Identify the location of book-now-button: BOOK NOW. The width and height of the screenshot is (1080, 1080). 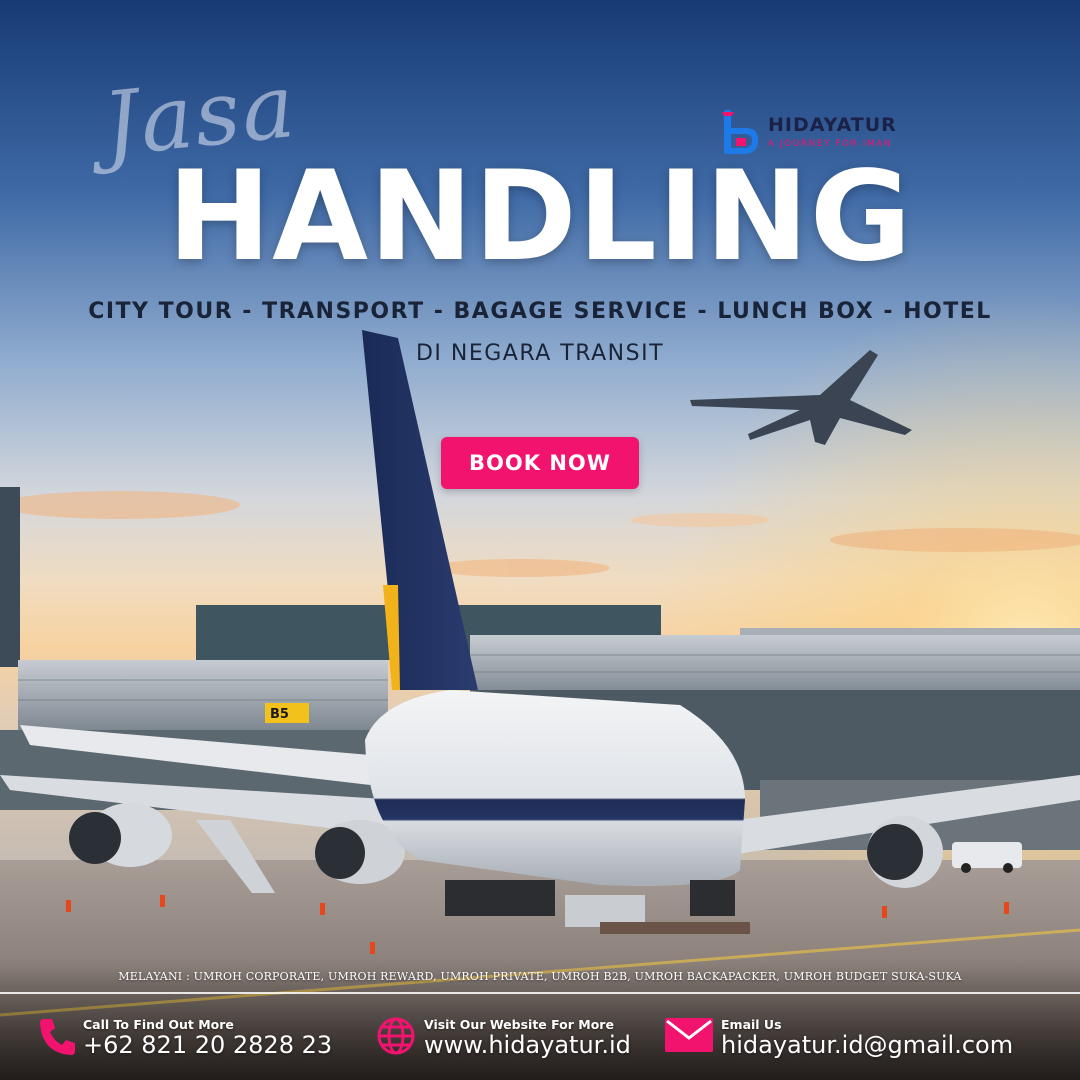
(540, 463).